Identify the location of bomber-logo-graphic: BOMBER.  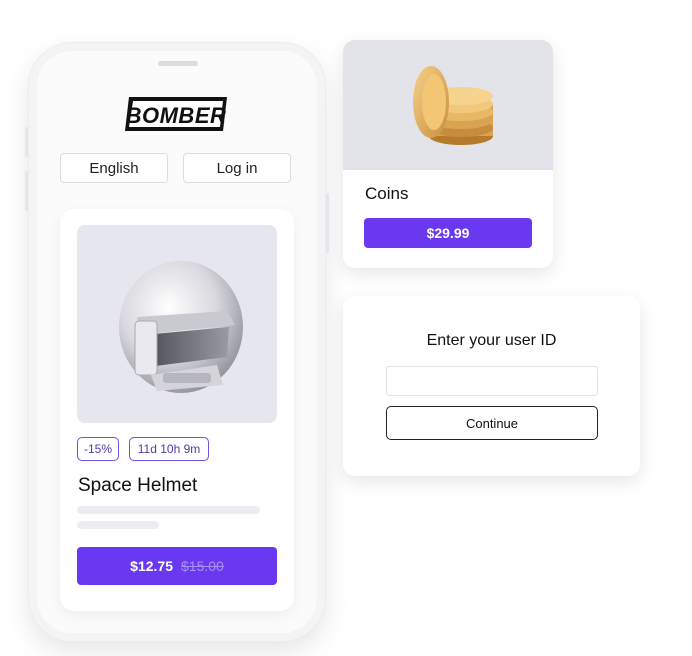
(176, 114).